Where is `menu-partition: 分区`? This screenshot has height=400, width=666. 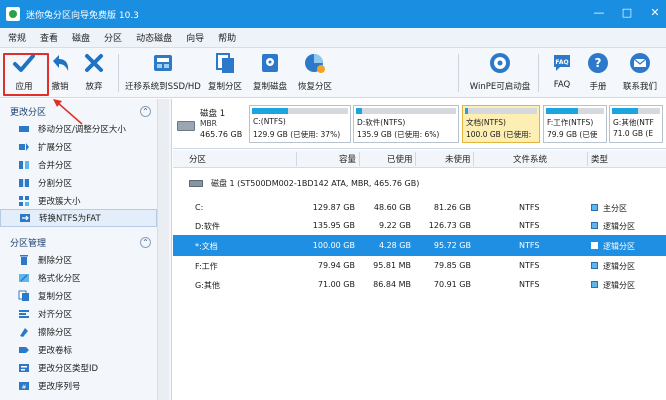
menu-partition: 分区 is located at coordinates (113, 37).